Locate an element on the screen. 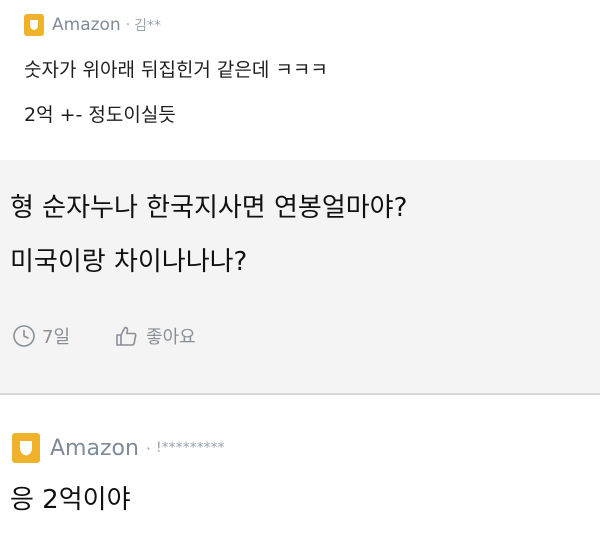 The width and height of the screenshot is (600, 540). comment-company-link: Amazon is located at coordinates (94, 448).